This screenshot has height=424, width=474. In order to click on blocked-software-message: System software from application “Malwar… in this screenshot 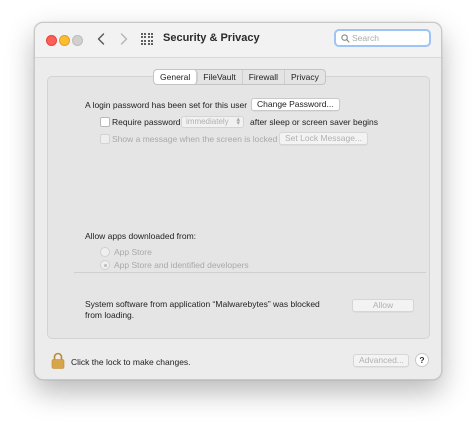, I will do `click(202, 309)`.